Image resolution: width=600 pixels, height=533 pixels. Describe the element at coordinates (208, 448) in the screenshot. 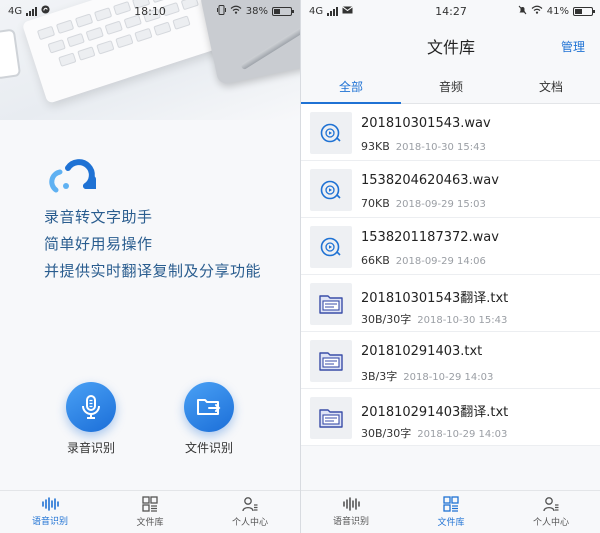

I see `file-recognition-label: 文件识别` at that location.